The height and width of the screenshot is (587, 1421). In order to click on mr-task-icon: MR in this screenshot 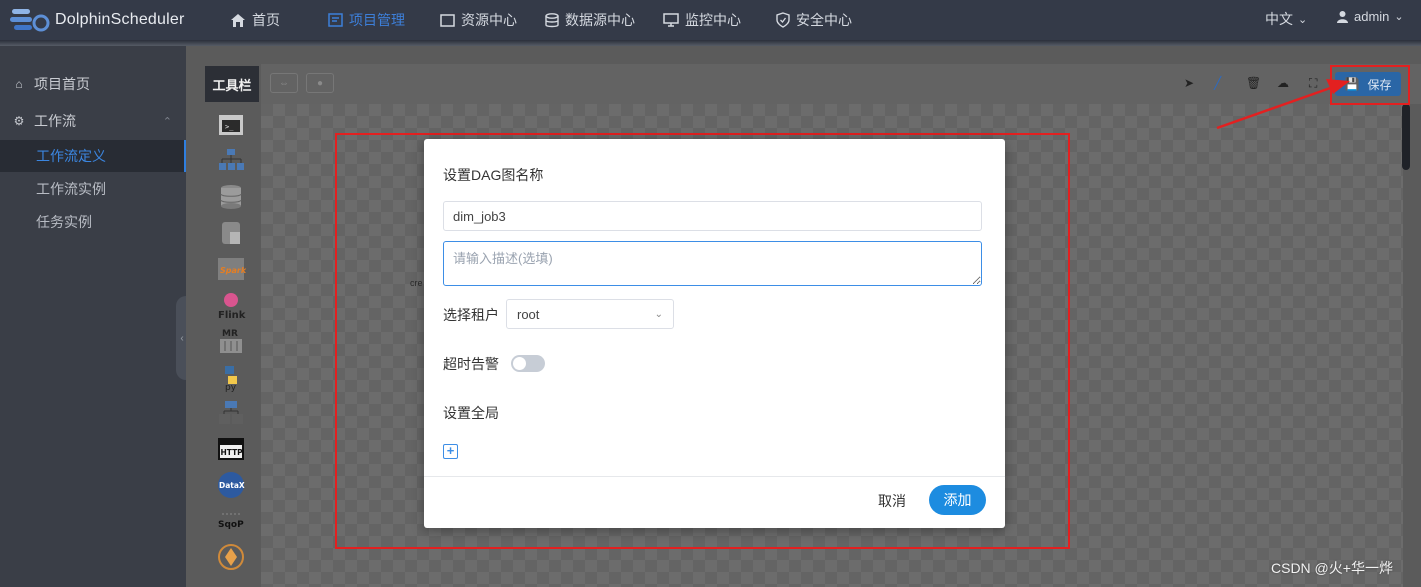, I will do `click(231, 341)`.